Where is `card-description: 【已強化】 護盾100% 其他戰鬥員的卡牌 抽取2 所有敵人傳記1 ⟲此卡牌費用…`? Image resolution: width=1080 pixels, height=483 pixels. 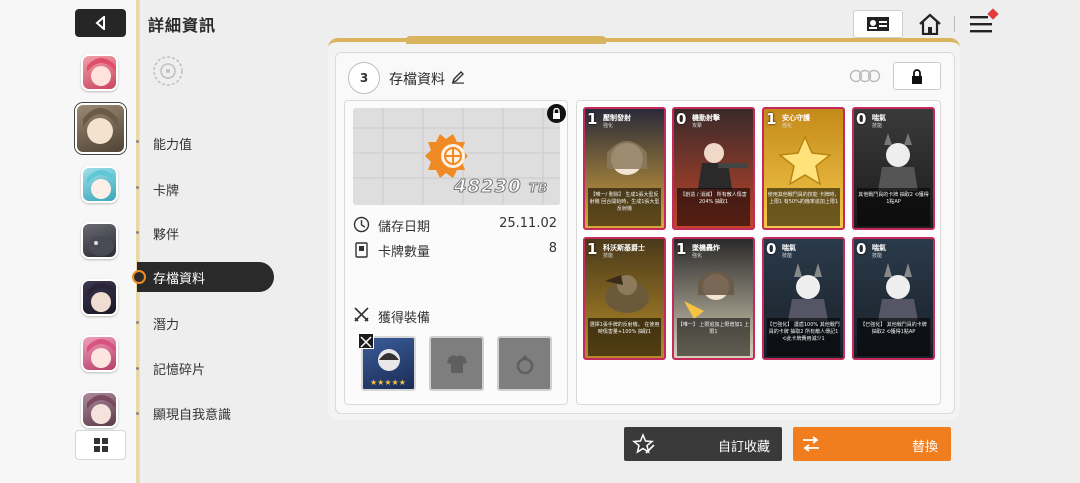 card-description: 【已強化】 護盾100% 其他戰鬥員的卡牌 抽取2 所有敵人傳記1 ⟲此卡牌費用… is located at coordinates (803, 337).